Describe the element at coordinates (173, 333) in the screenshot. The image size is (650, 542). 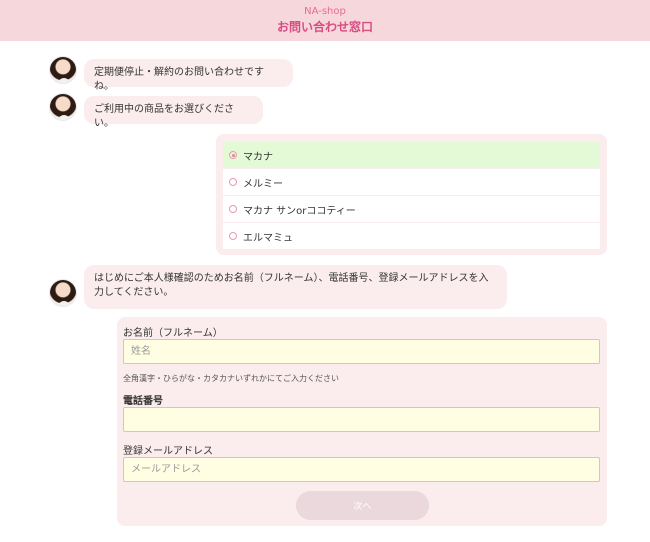
I see `name-label: お名前（フルネーム）` at that location.